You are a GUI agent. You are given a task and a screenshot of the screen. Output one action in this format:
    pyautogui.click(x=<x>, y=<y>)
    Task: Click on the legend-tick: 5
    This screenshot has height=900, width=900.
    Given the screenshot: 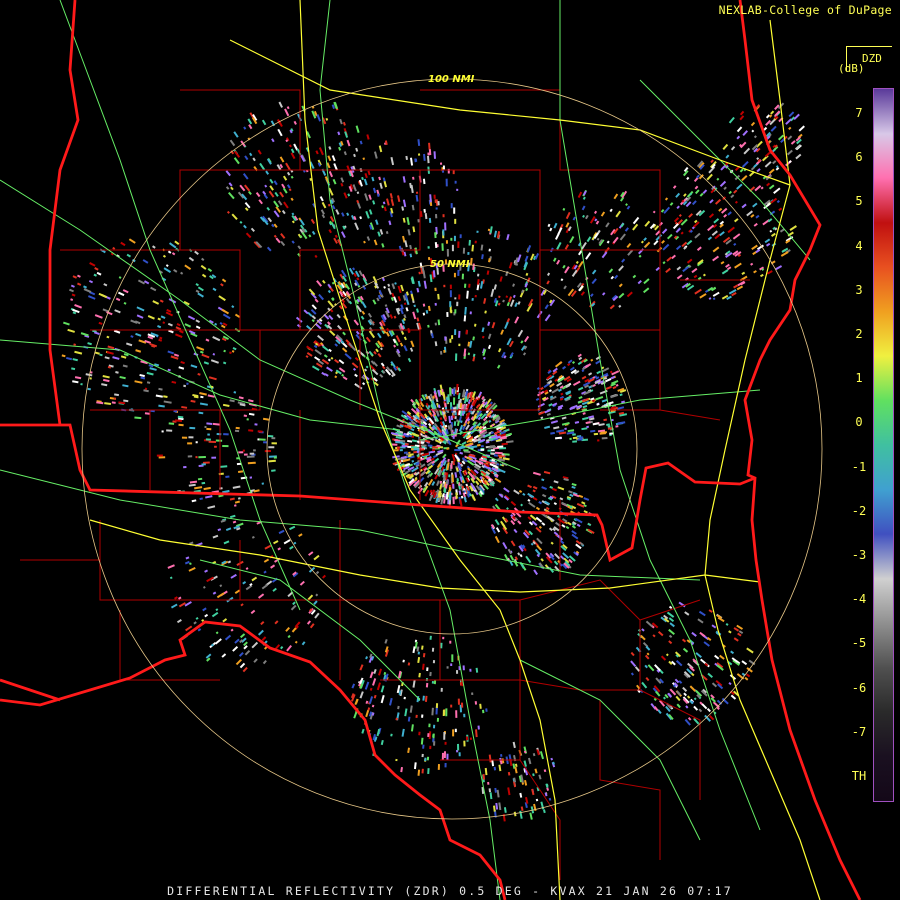 What is the action you would take?
    pyautogui.click(x=859, y=201)
    